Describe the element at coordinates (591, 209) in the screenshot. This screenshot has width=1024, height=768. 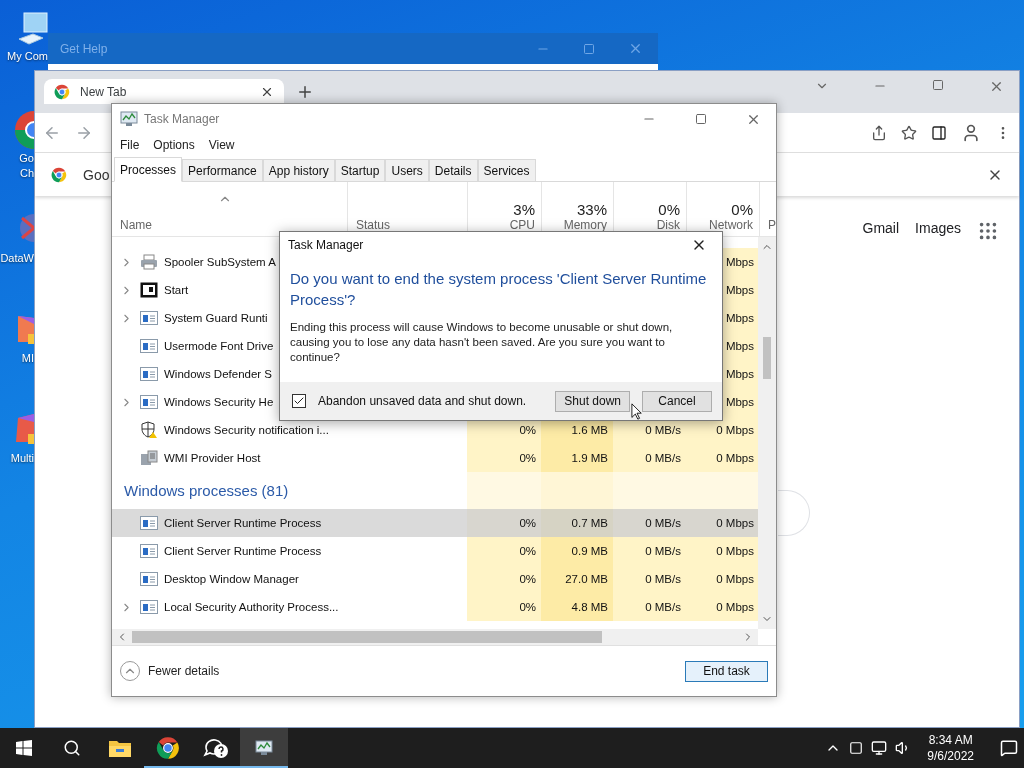
I see `column-usage: 33%` at that location.